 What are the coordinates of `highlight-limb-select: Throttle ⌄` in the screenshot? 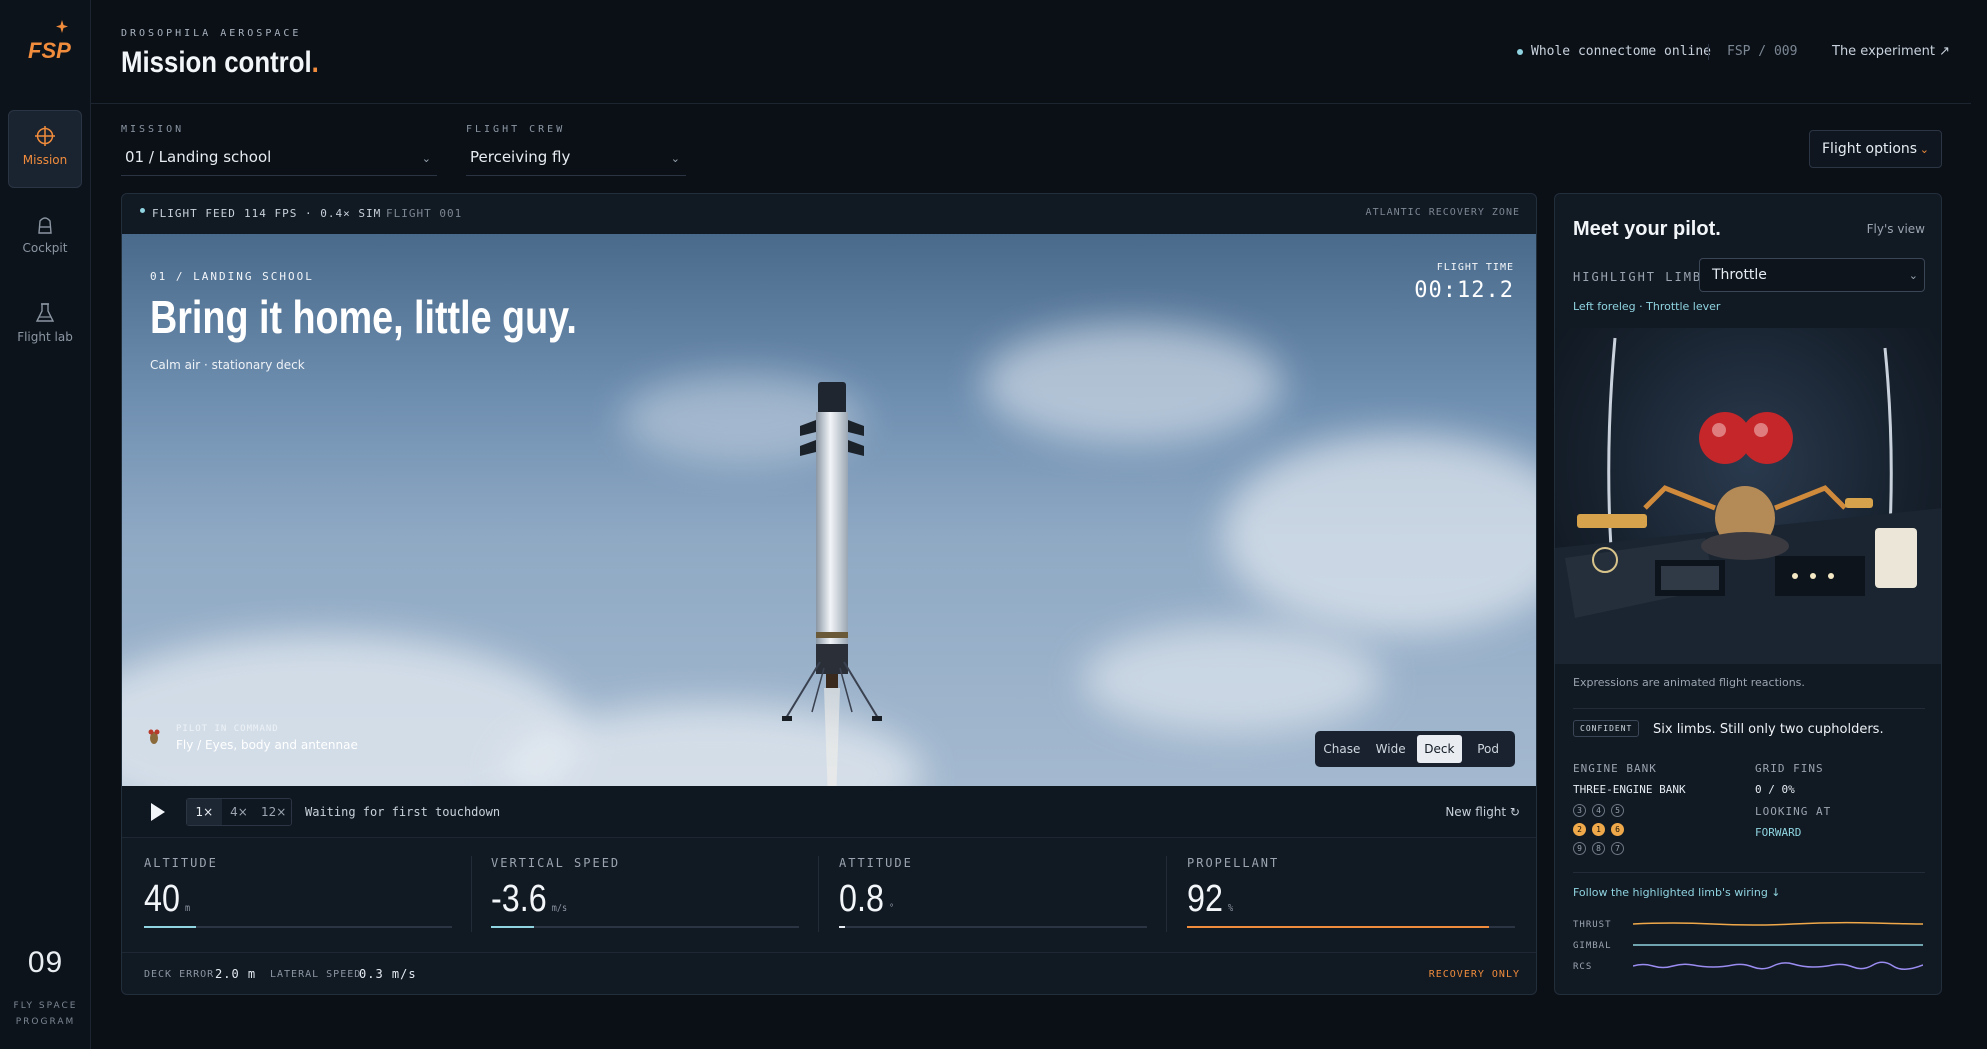 It's located at (1812, 275).